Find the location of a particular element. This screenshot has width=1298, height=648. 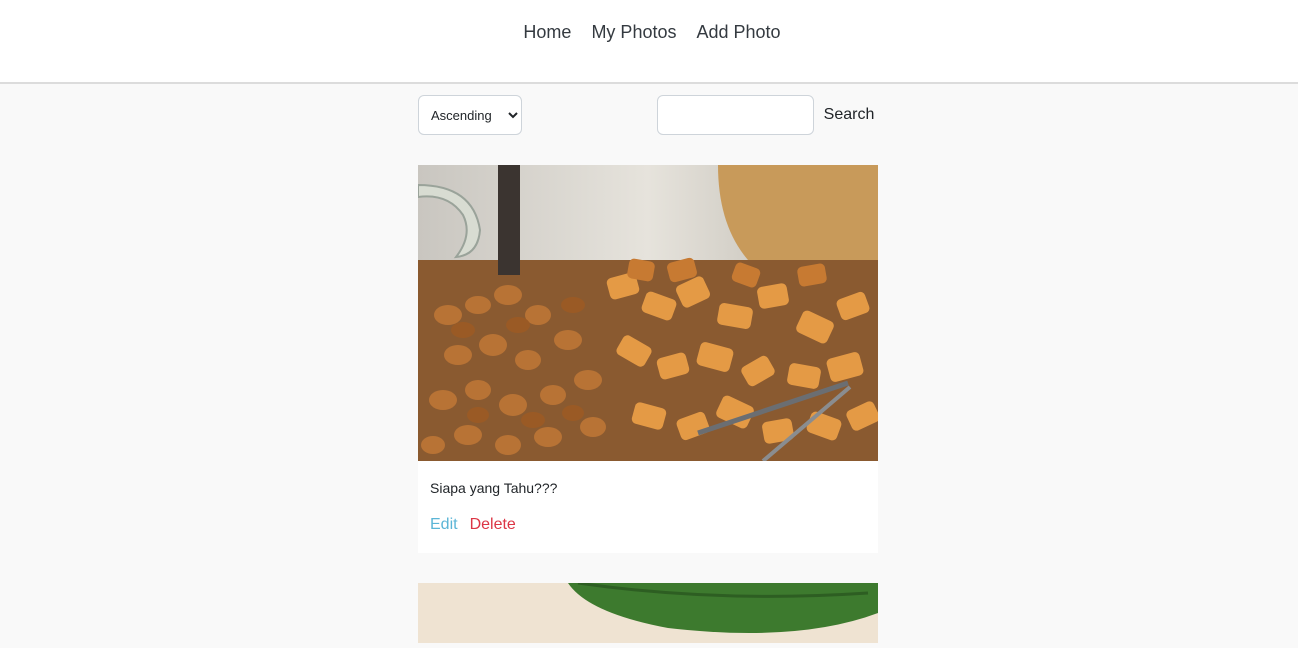

nav-my-photos-link: My Photos is located at coordinates (633, 32).